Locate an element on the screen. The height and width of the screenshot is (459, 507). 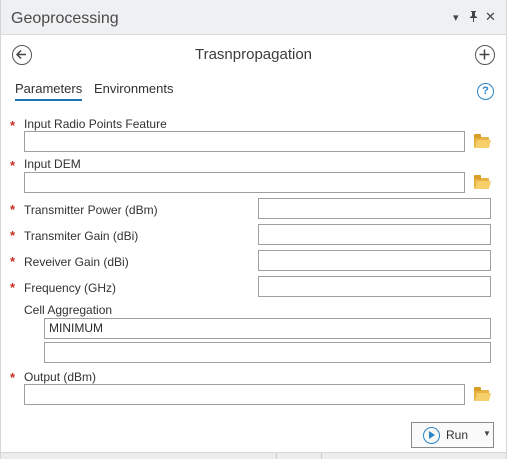
bottom-tab-strip is located at coordinates (253, 455).